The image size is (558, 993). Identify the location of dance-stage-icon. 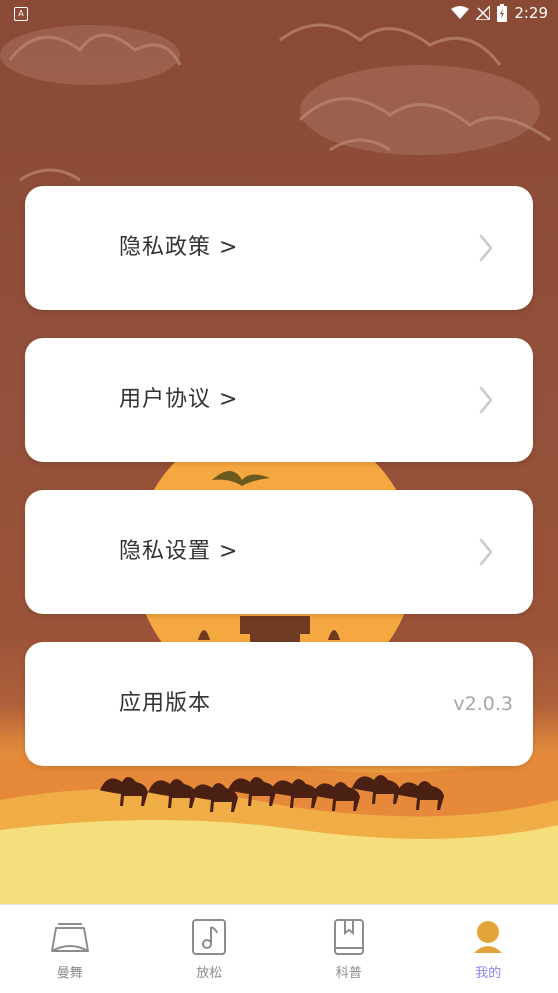
(70, 937).